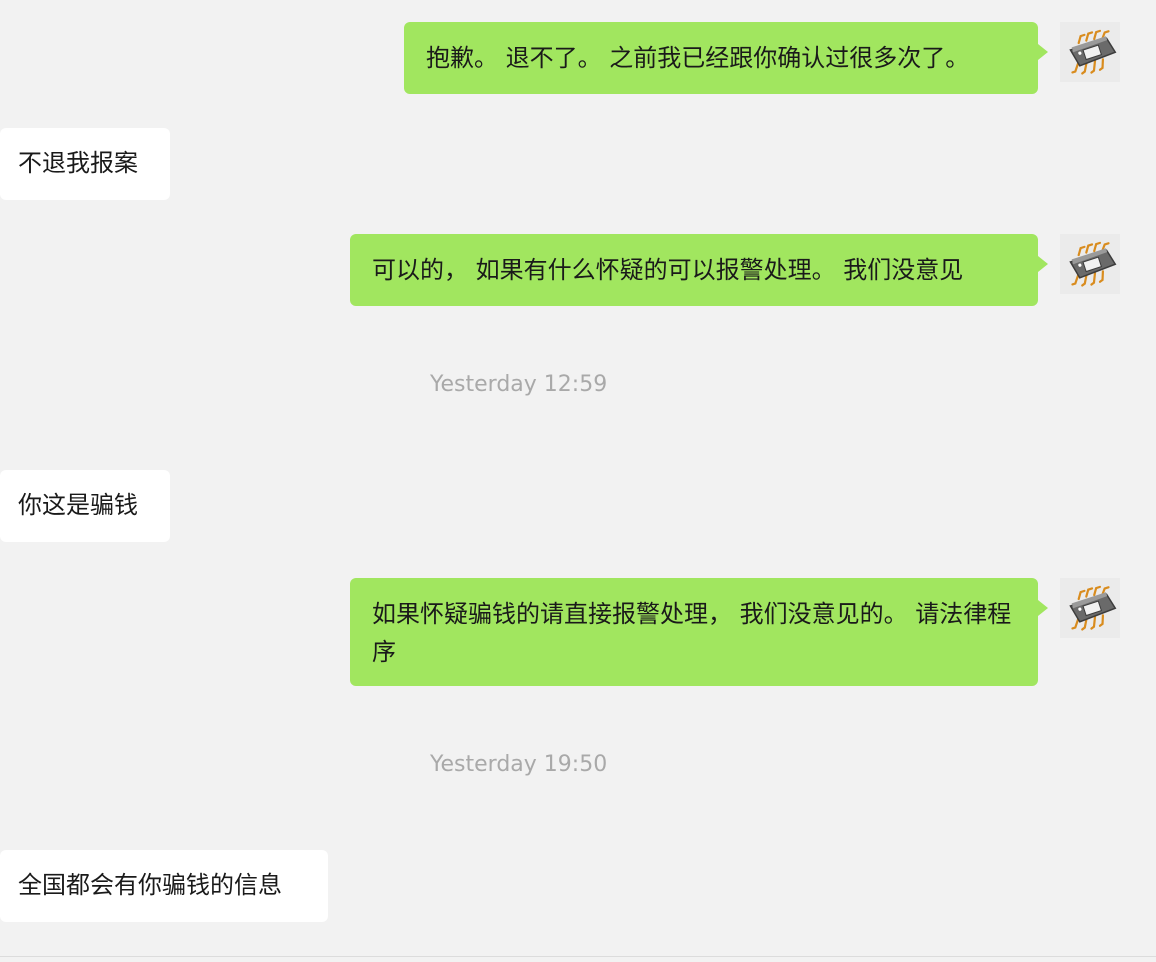  I want to click on outgoing-message-bubble: 可以的， 如果有什么怀疑的可以报警处理。 我们没意见, so click(699, 270).